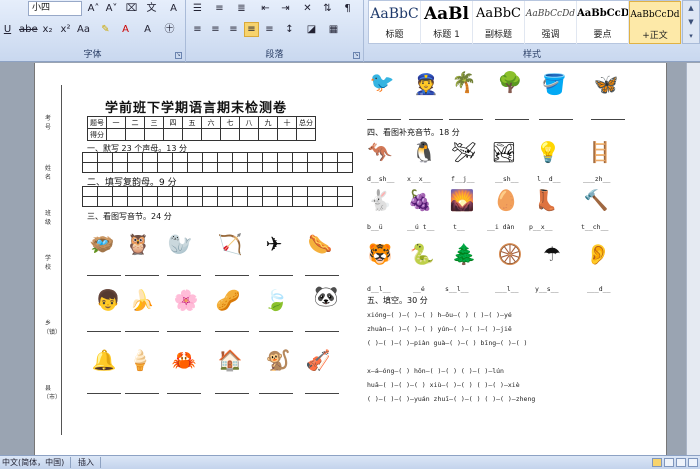 This screenshot has width=700, height=469. What do you see at coordinates (83, 29) in the screenshot?
I see `change-case-icon: Aa` at bounding box center [83, 29].